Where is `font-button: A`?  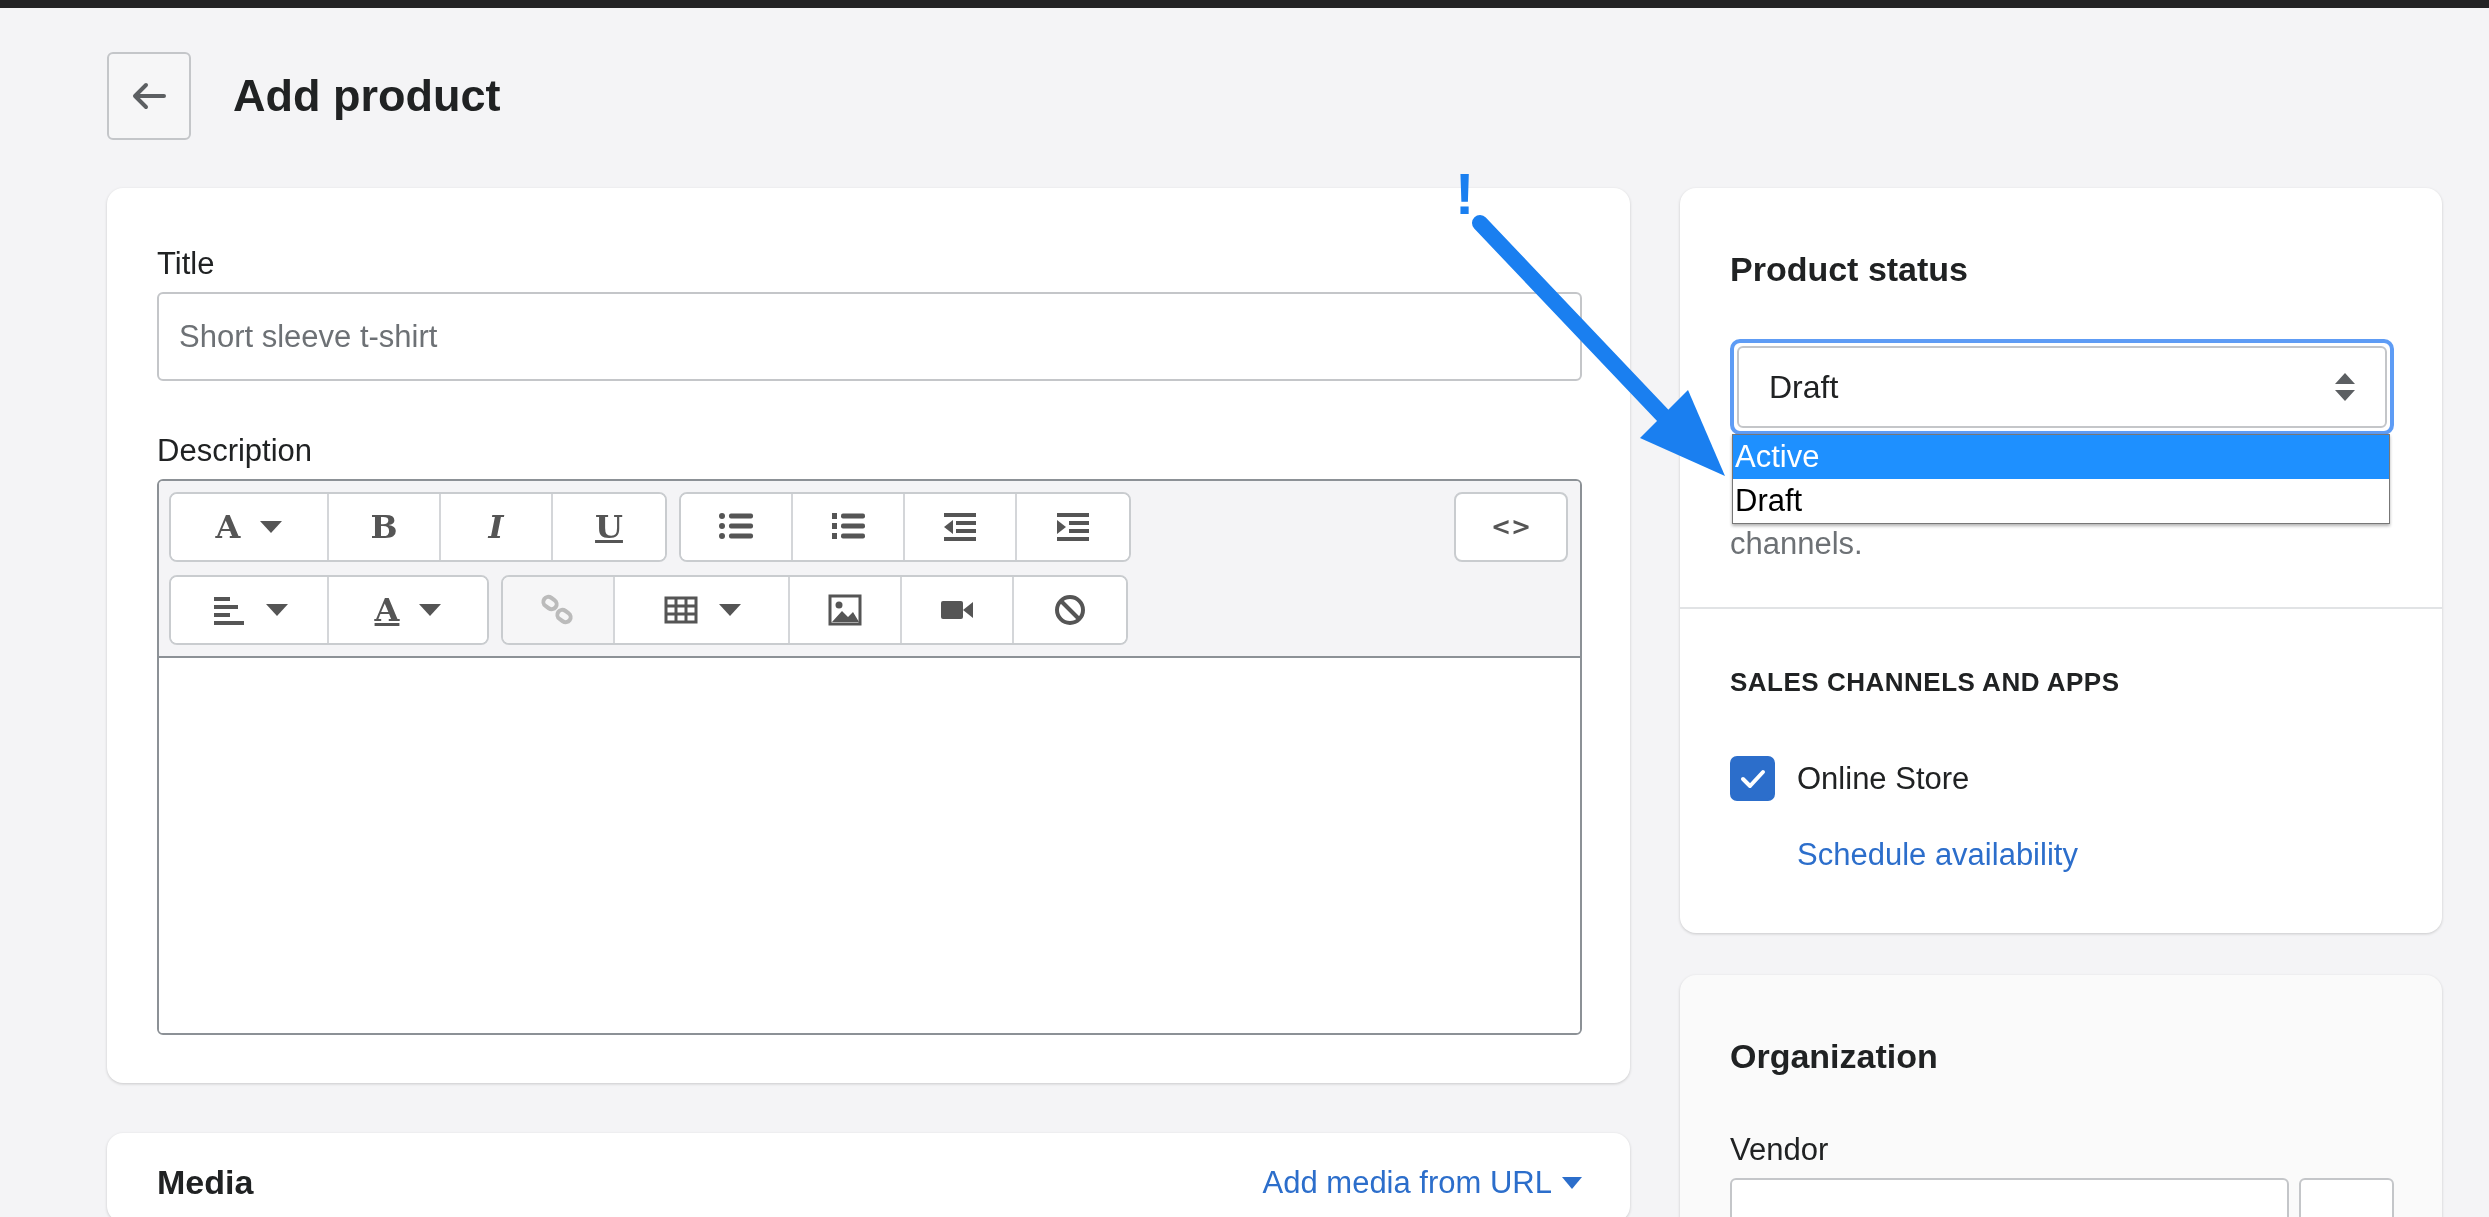 font-button: A is located at coordinates (250, 527).